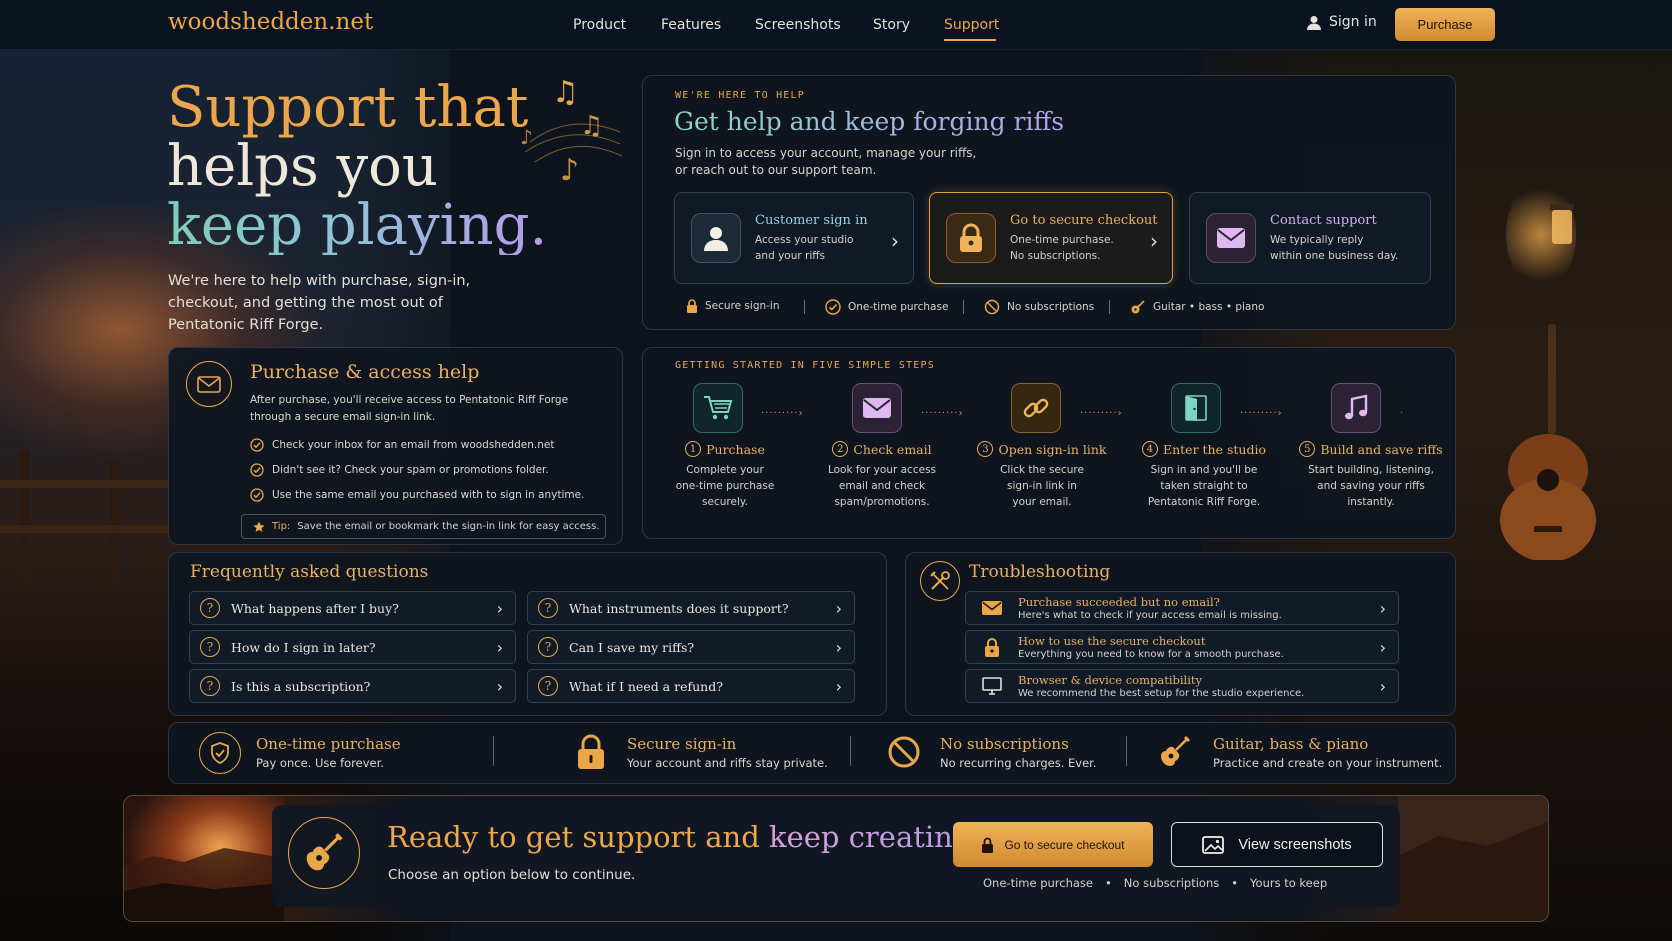  Describe the element at coordinates (882, 449) in the screenshot. I see `step-title-2: 2 Check email` at that location.